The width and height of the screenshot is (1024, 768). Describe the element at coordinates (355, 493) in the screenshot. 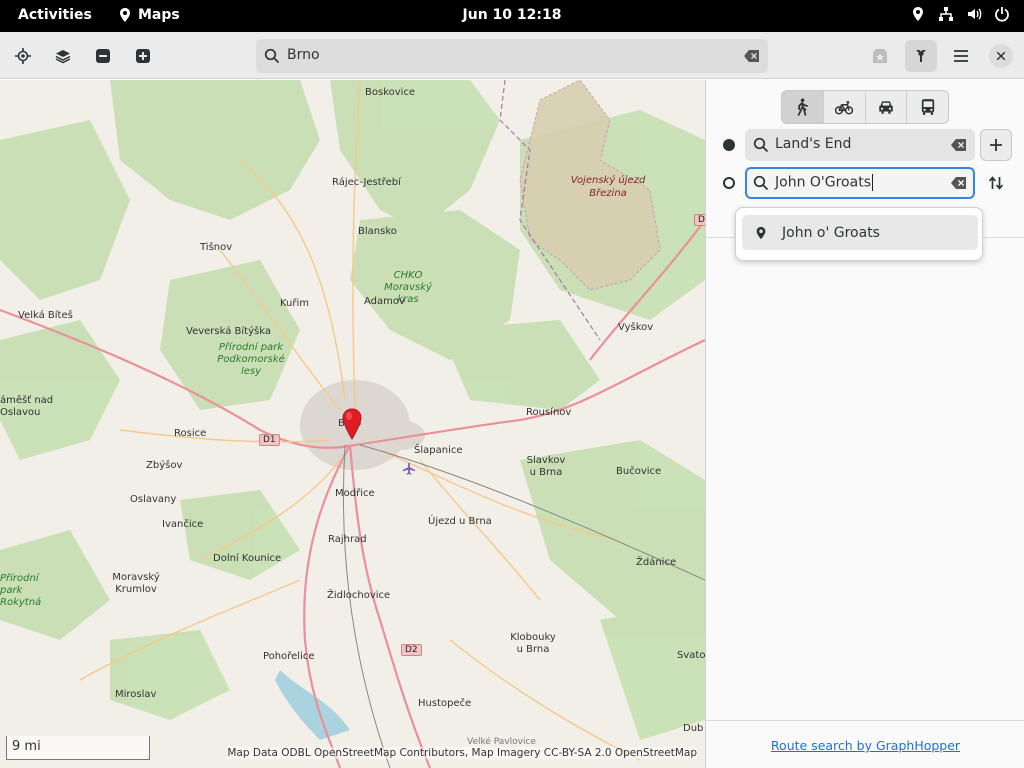

I see `map-label: Modřice` at that location.